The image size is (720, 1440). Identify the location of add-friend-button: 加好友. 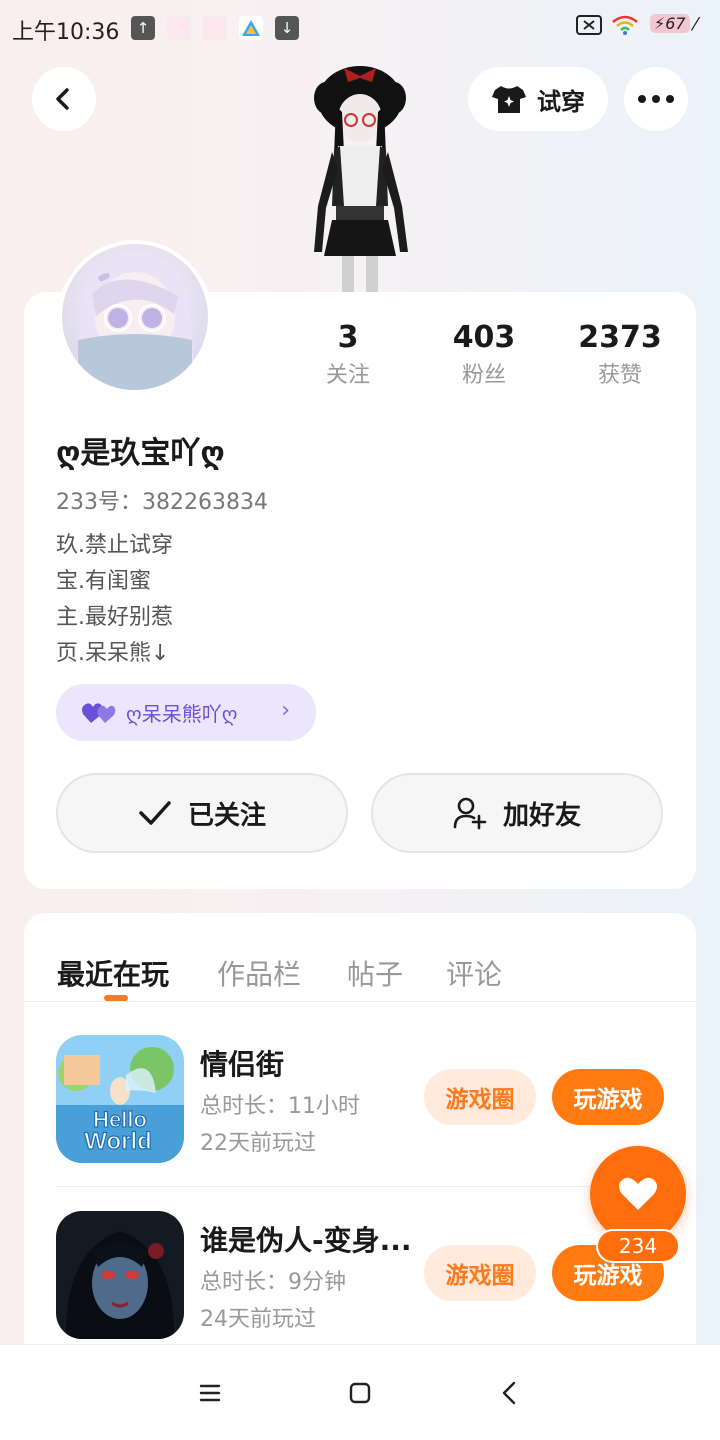
(517, 813).